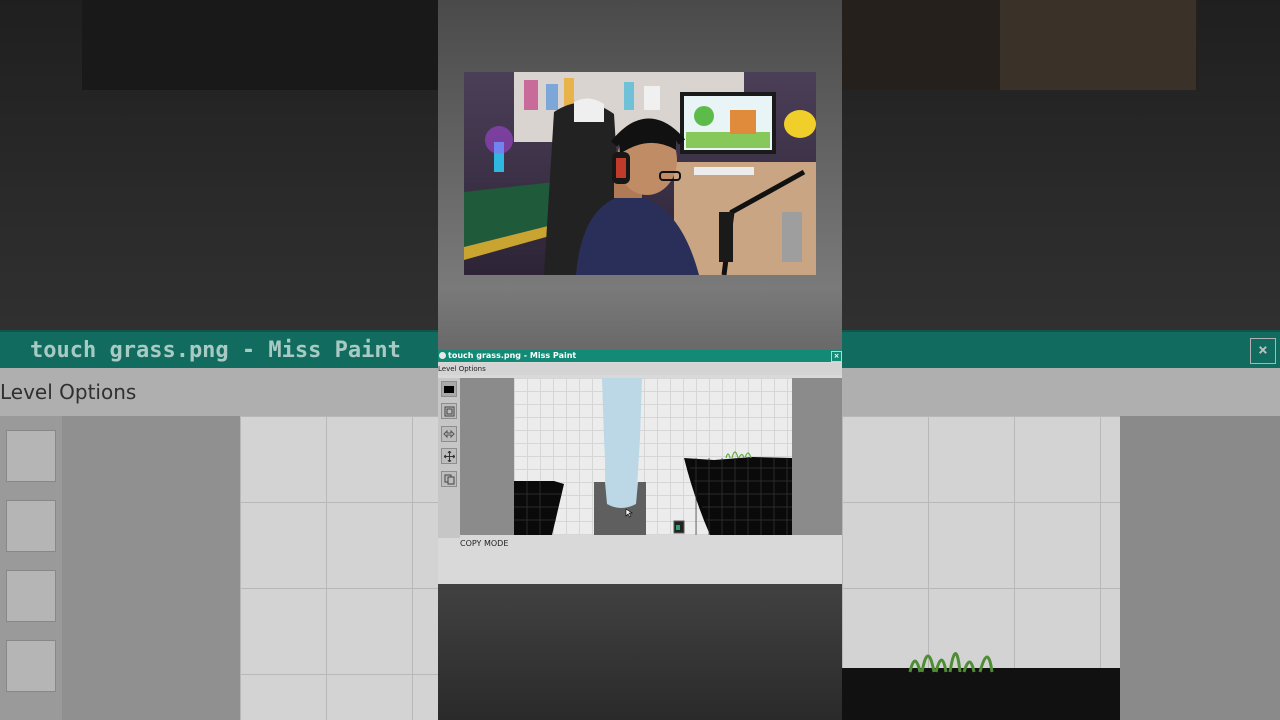 Image resolution: width=1280 pixels, height=720 pixels. What do you see at coordinates (539, 508) in the screenshot?
I see `left-cliff` at bounding box center [539, 508].